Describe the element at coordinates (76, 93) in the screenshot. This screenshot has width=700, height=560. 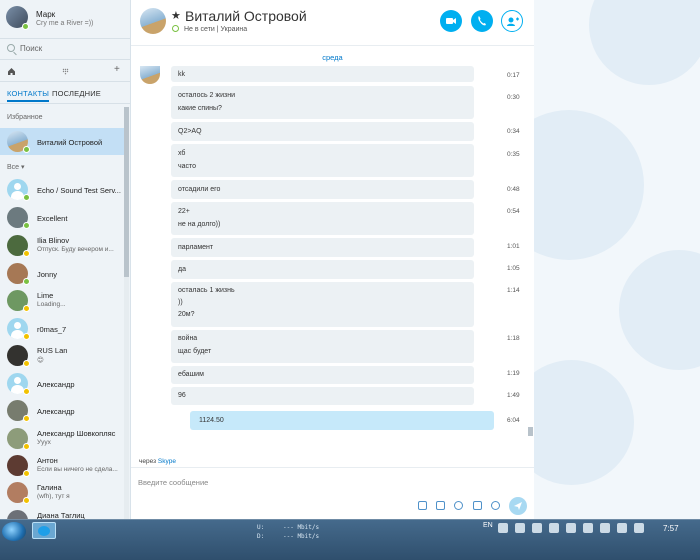
I see `tab-recent: ПОСЛЕДНИЕ` at that location.